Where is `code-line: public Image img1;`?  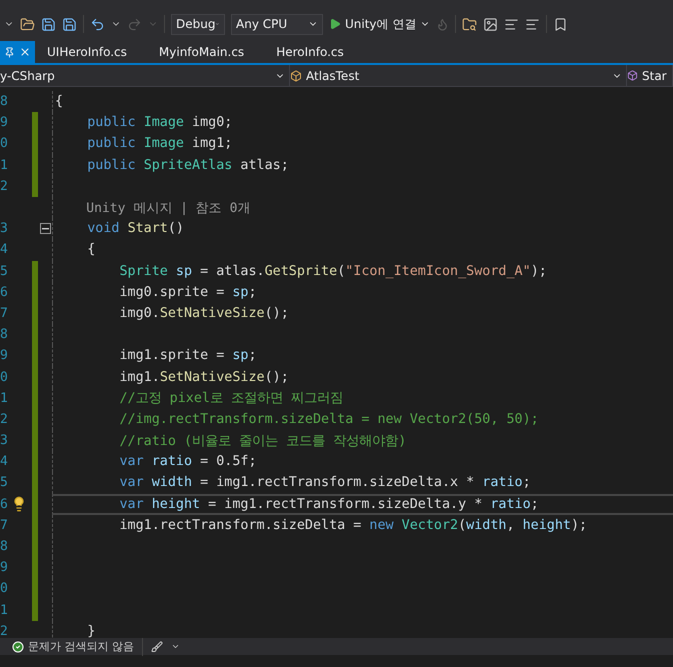 code-line: public Image img1; is located at coordinates (159, 144).